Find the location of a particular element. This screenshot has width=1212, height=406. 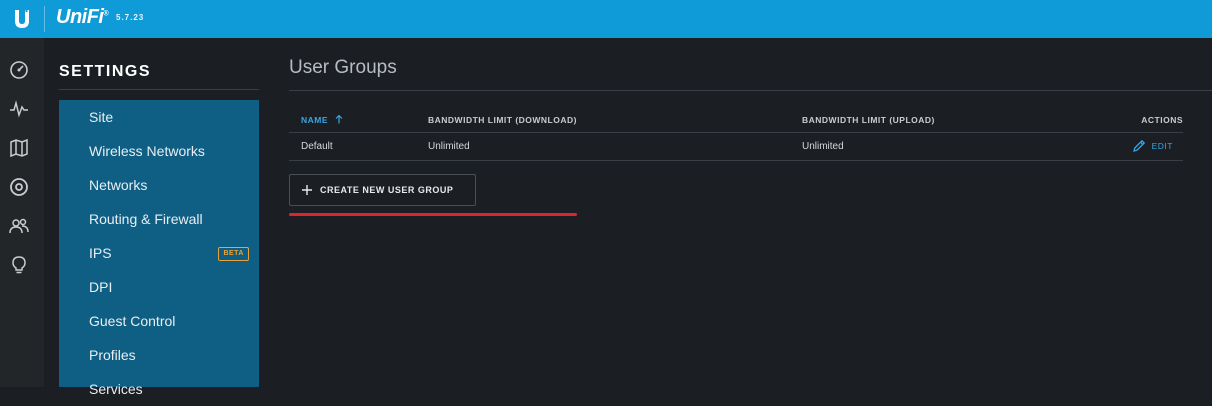

menu-item-services: Services is located at coordinates (159, 389).